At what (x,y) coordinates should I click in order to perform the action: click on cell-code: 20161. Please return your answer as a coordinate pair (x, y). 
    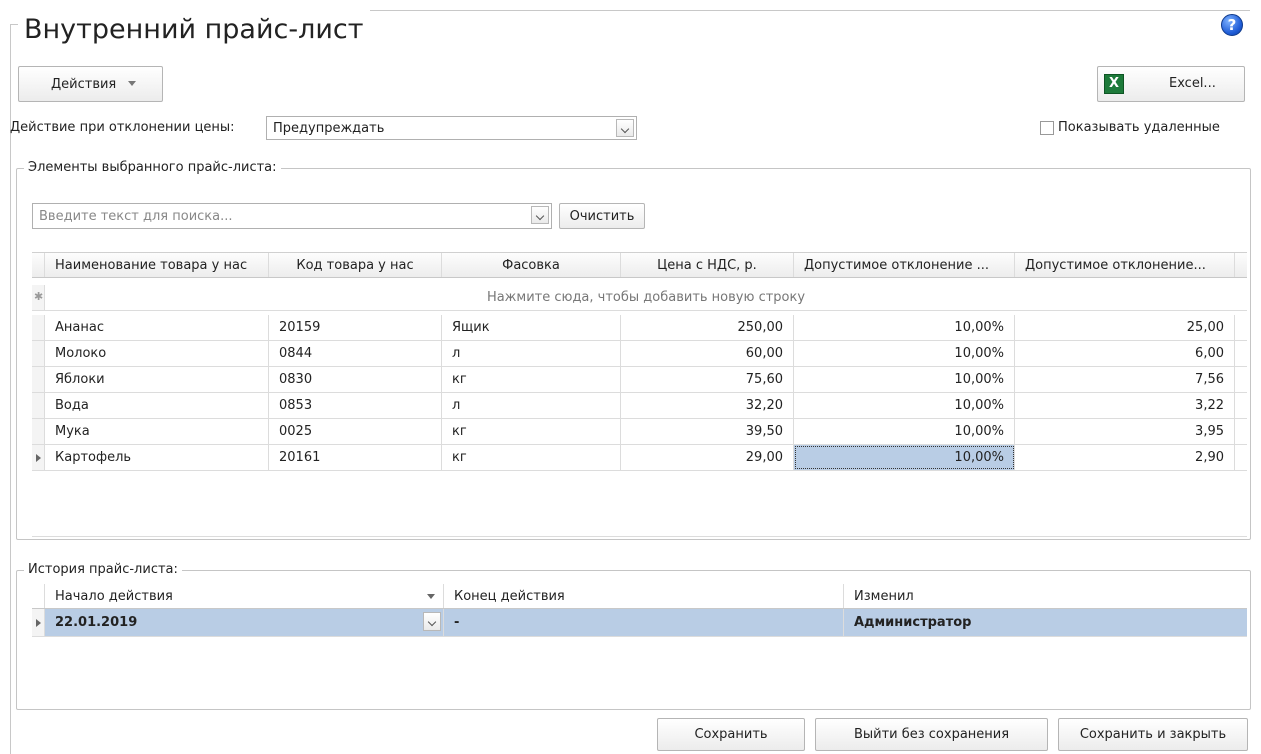
    Looking at the image, I should click on (355, 457).